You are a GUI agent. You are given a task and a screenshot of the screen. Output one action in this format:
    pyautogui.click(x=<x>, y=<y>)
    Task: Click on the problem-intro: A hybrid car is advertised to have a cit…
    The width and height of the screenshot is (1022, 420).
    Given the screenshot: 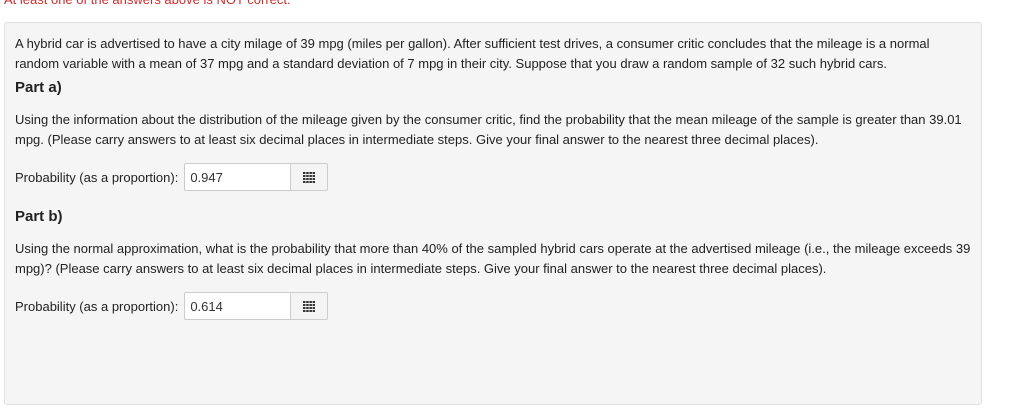 What is the action you would take?
    pyautogui.click(x=472, y=53)
    